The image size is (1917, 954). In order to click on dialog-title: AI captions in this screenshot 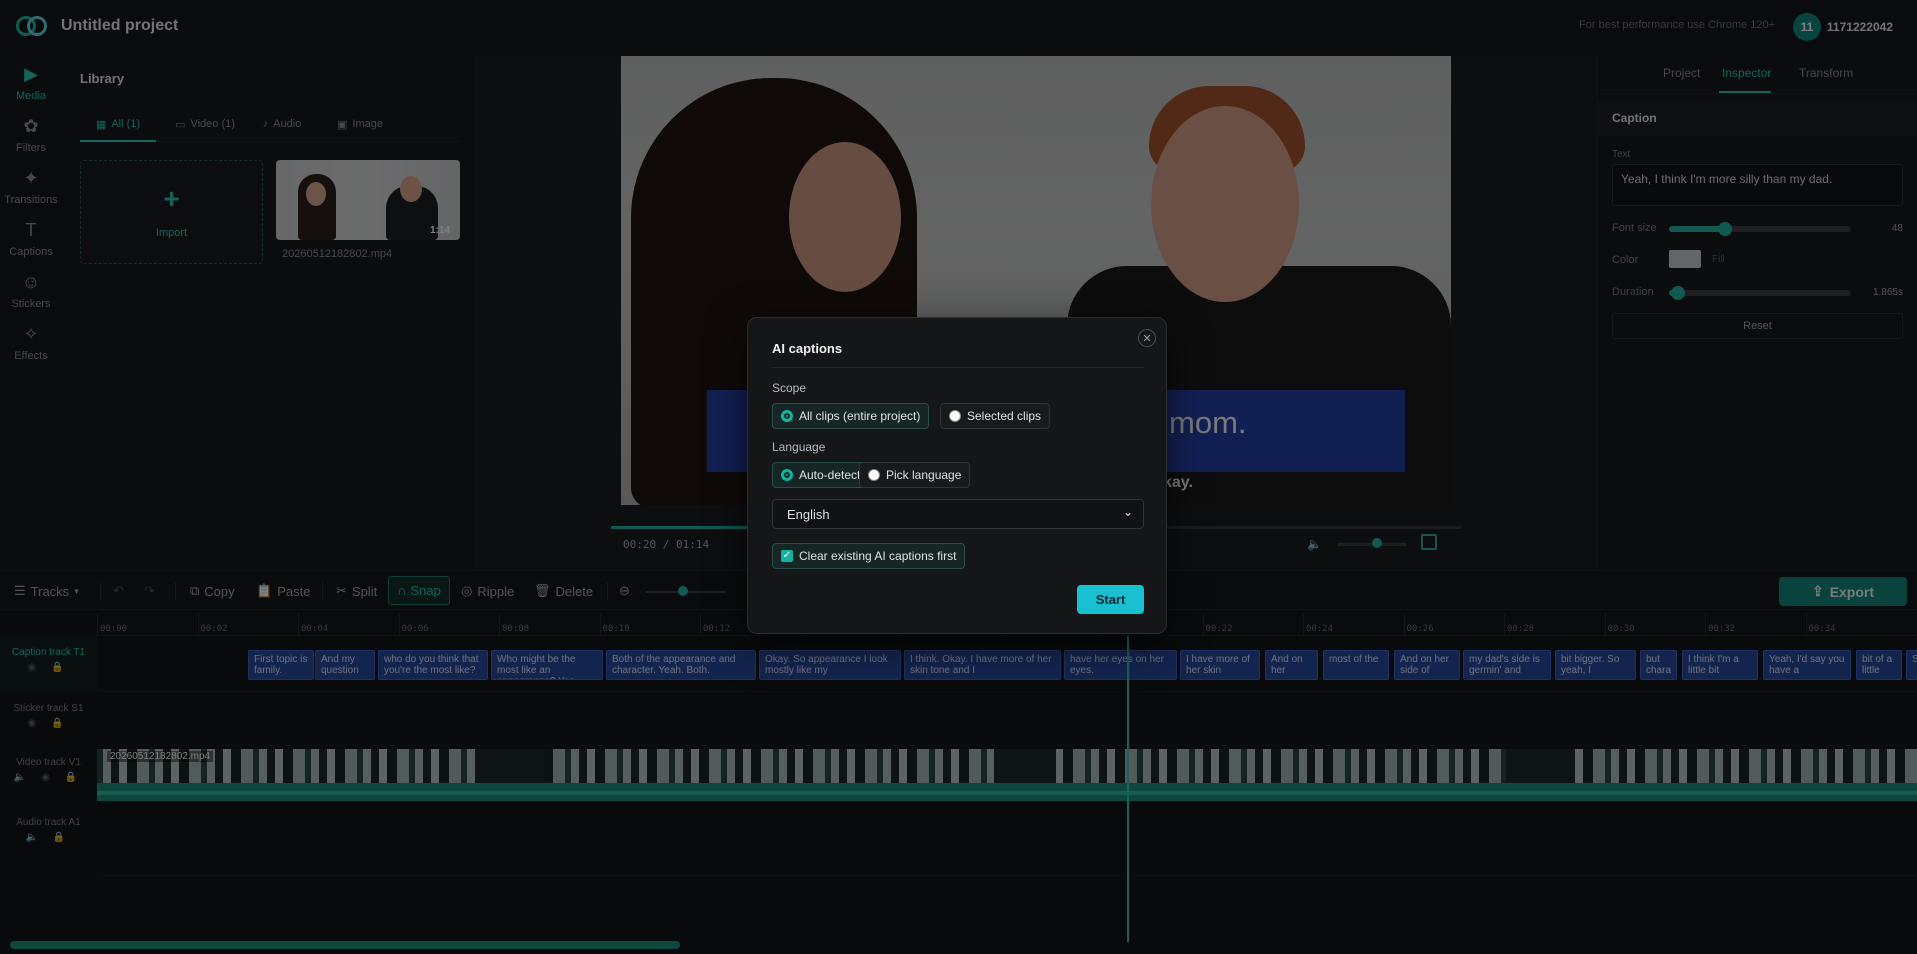, I will do `click(807, 348)`.